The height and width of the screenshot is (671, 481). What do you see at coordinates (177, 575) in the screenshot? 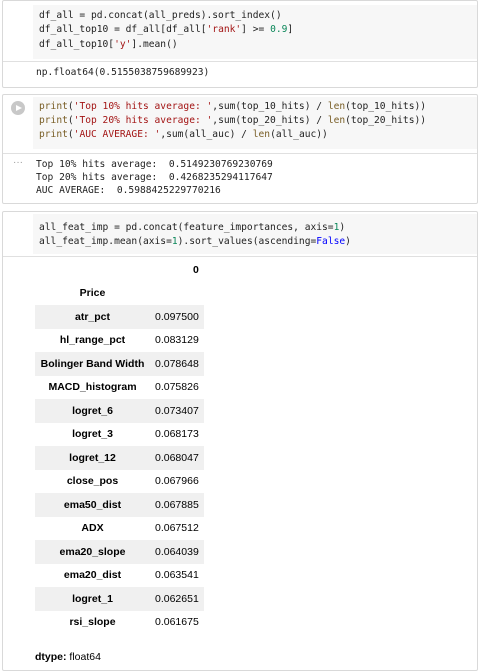
I see `row-value: 0.063541` at bounding box center [177, 575].